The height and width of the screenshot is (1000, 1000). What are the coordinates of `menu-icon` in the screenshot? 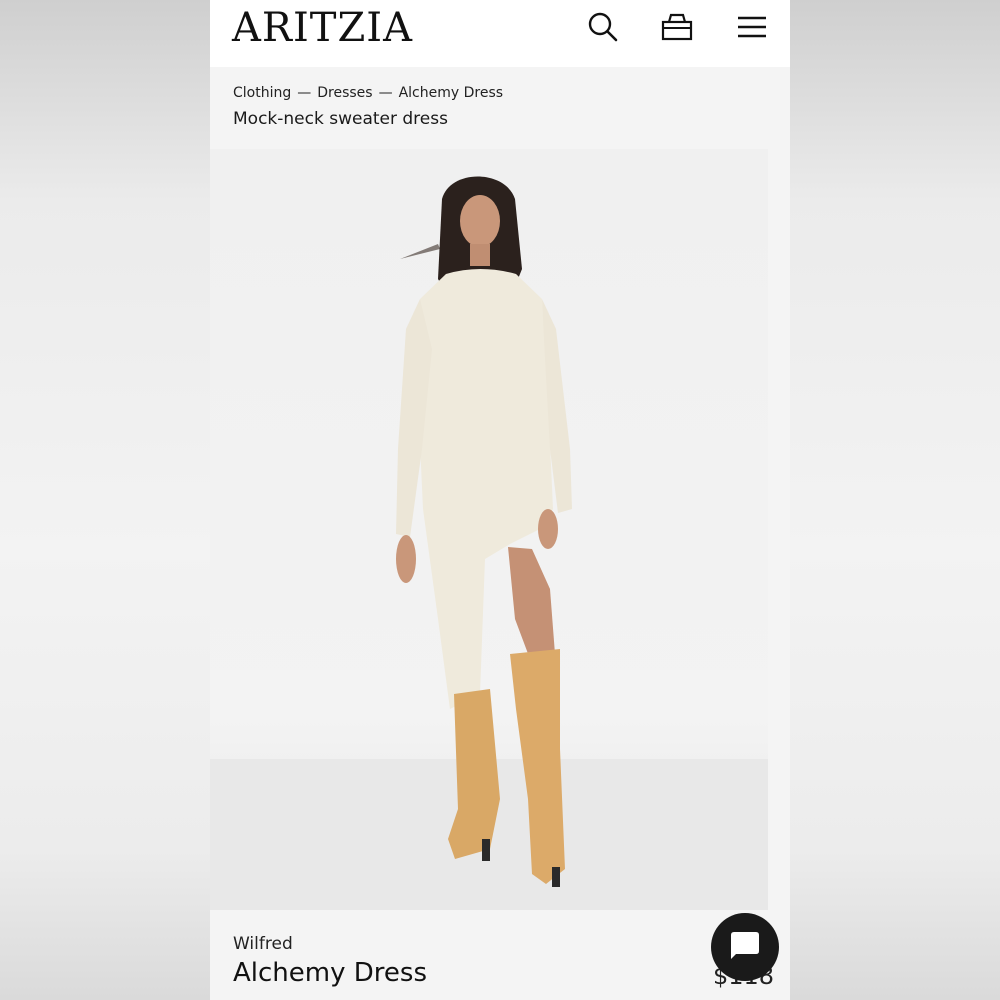 It's located at (752, 27).